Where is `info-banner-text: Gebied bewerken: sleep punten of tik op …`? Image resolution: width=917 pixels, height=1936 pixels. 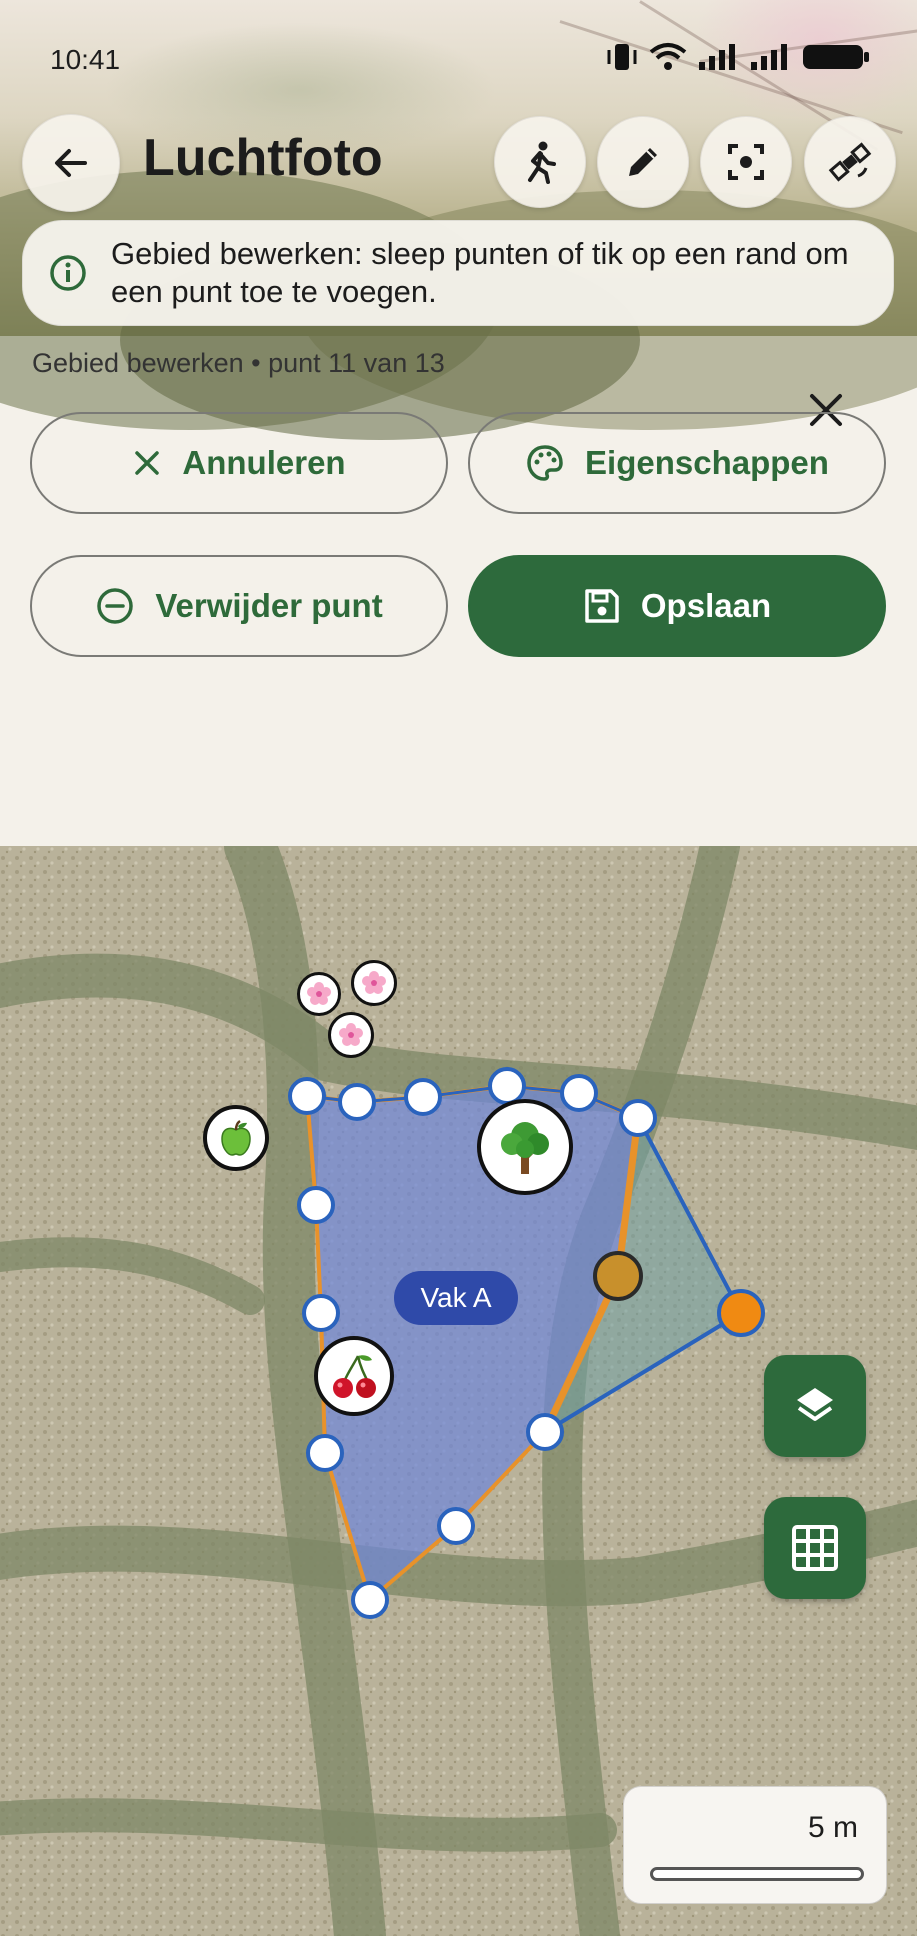
info-banner-text: Gebied bewerken: sleep punten of tik op … is located at coordinates (480, 272).